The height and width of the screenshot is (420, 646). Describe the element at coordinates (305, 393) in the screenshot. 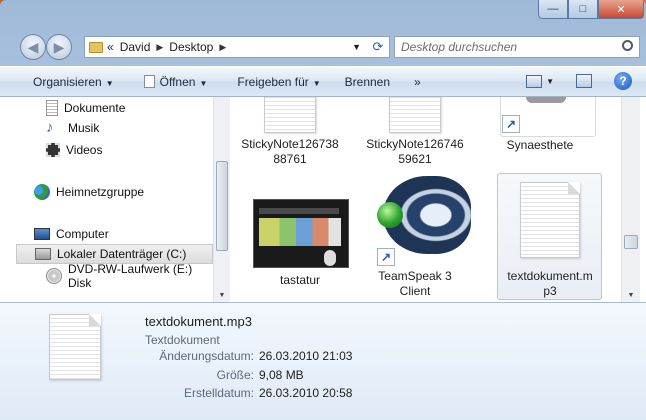

I see `details-value: 26.03.2010 20:58` at that location.